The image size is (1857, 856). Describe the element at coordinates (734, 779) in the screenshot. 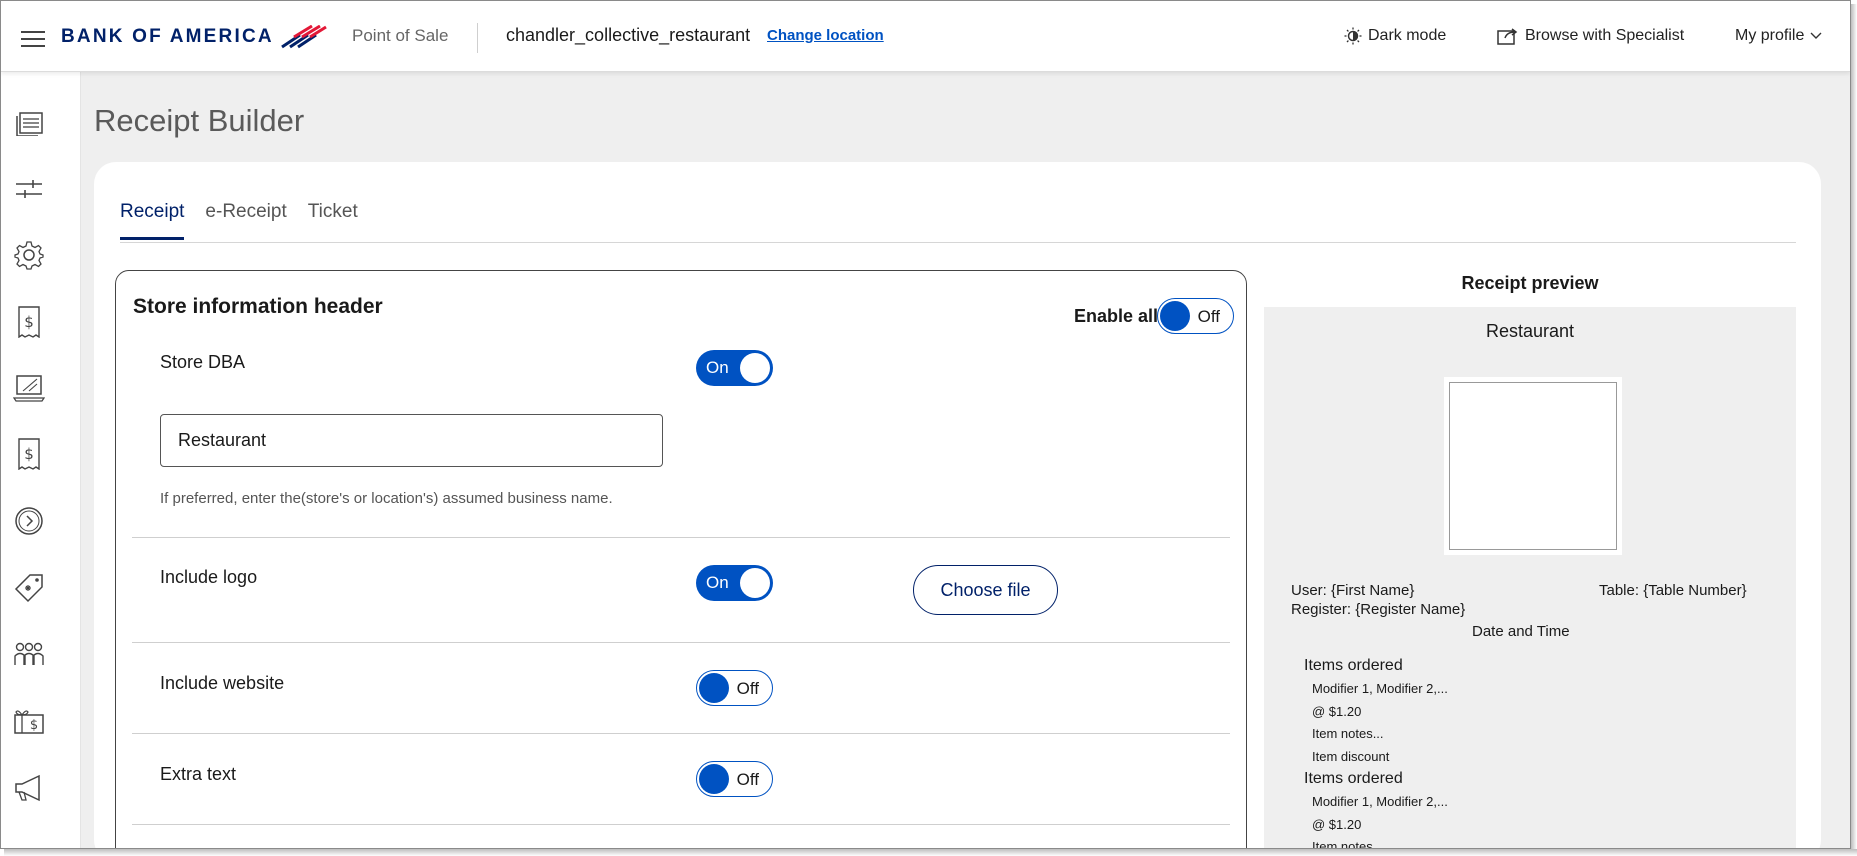

I see `extra-text-toggle: Off` at that location.